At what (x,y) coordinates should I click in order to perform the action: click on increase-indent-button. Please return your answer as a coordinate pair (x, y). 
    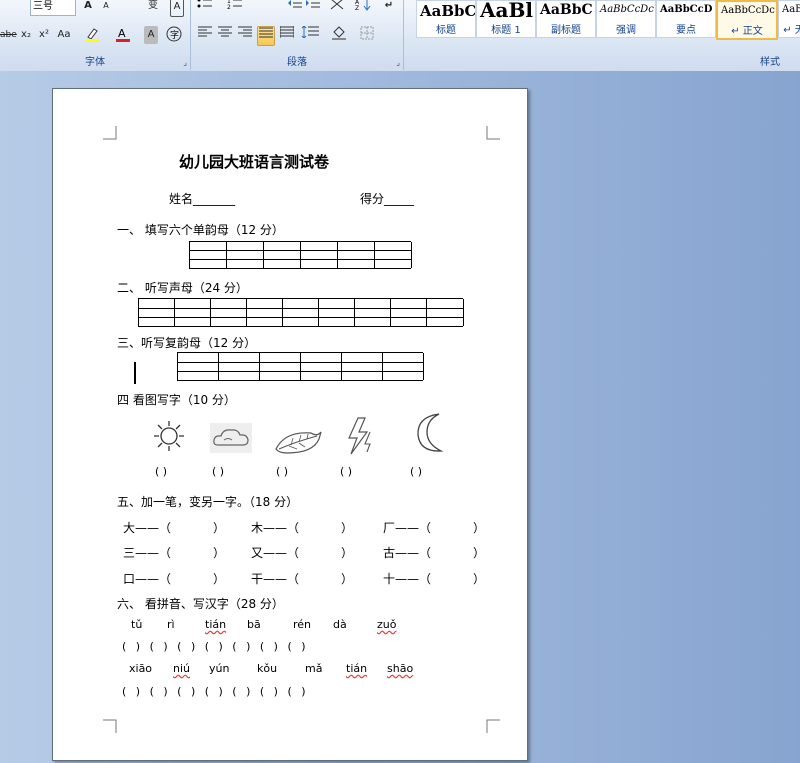
    Looking at the image, I should click on (313, 7).